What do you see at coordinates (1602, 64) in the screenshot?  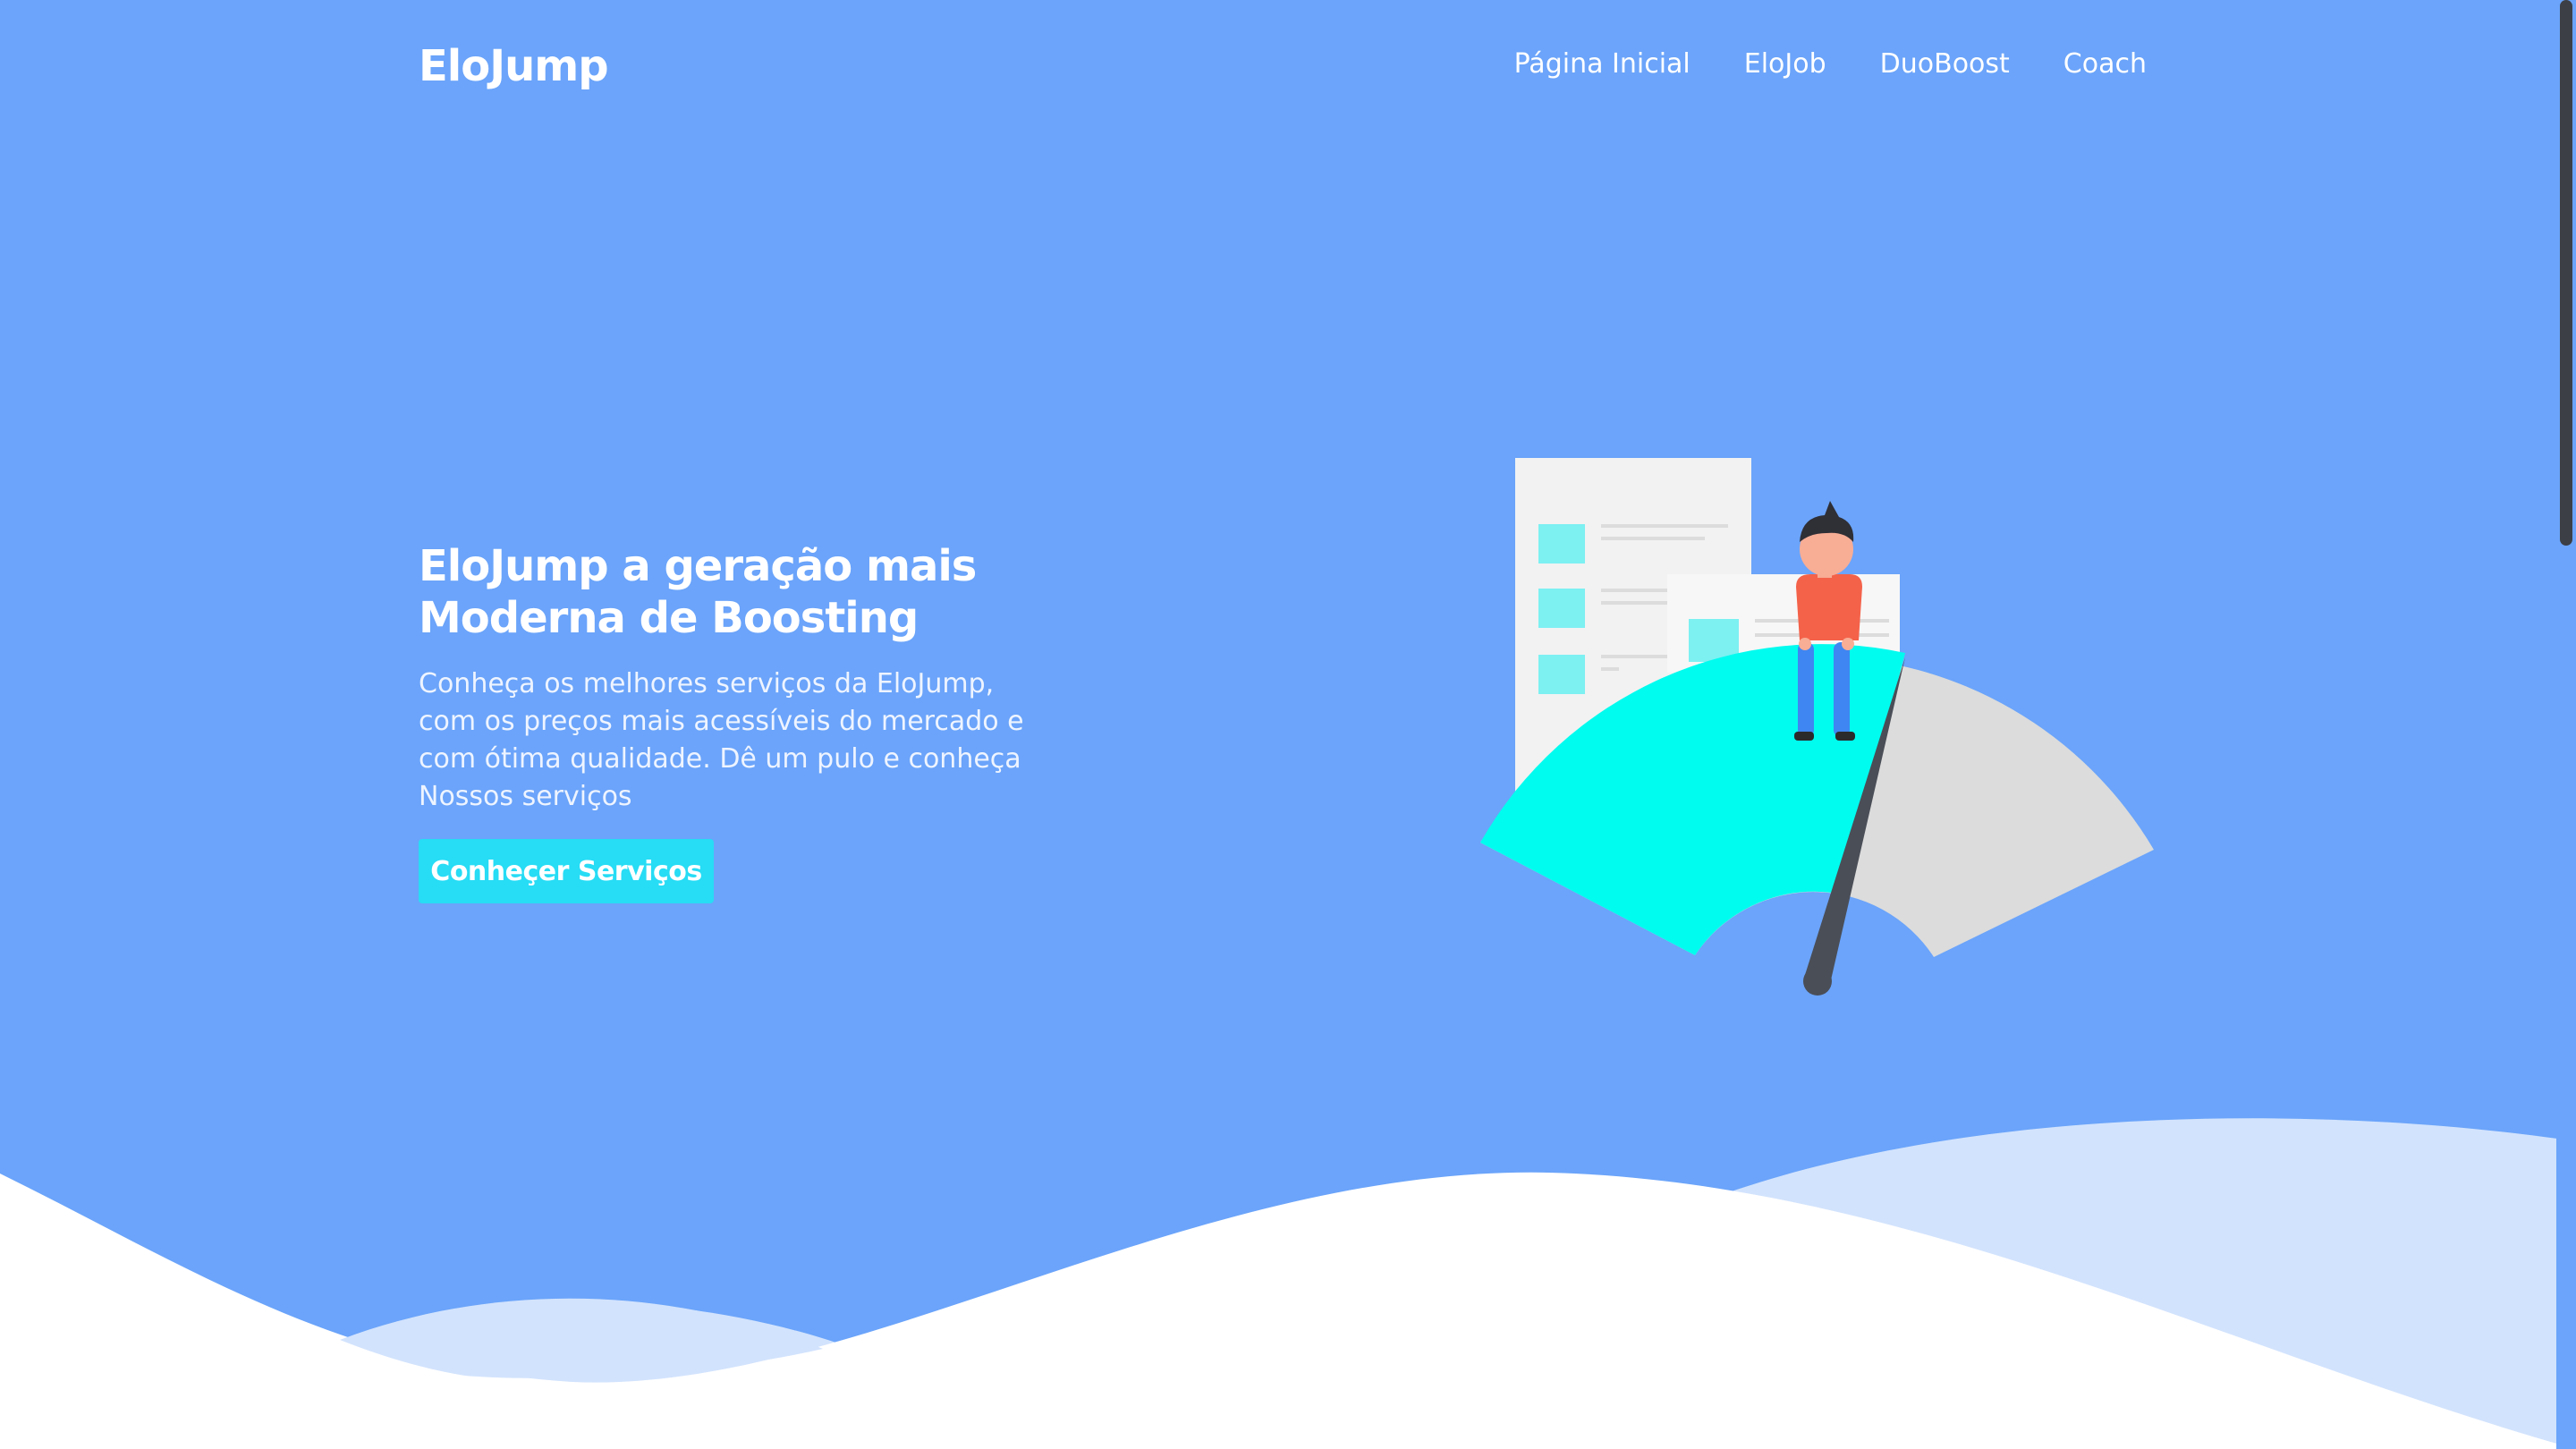 I see `nav-link-pagina-inicial: Página Inicial` at bounding box center [1602, 64].